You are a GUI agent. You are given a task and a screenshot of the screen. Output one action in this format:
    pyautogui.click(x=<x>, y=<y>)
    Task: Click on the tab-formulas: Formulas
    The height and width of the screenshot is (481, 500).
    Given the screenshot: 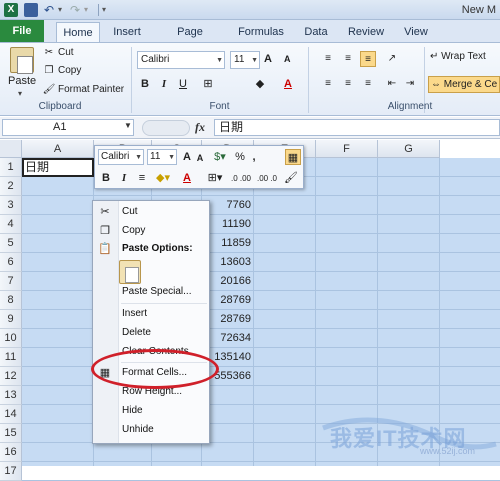 What is the action you would take?
    pyautogui.click(x=261, y=32)
    